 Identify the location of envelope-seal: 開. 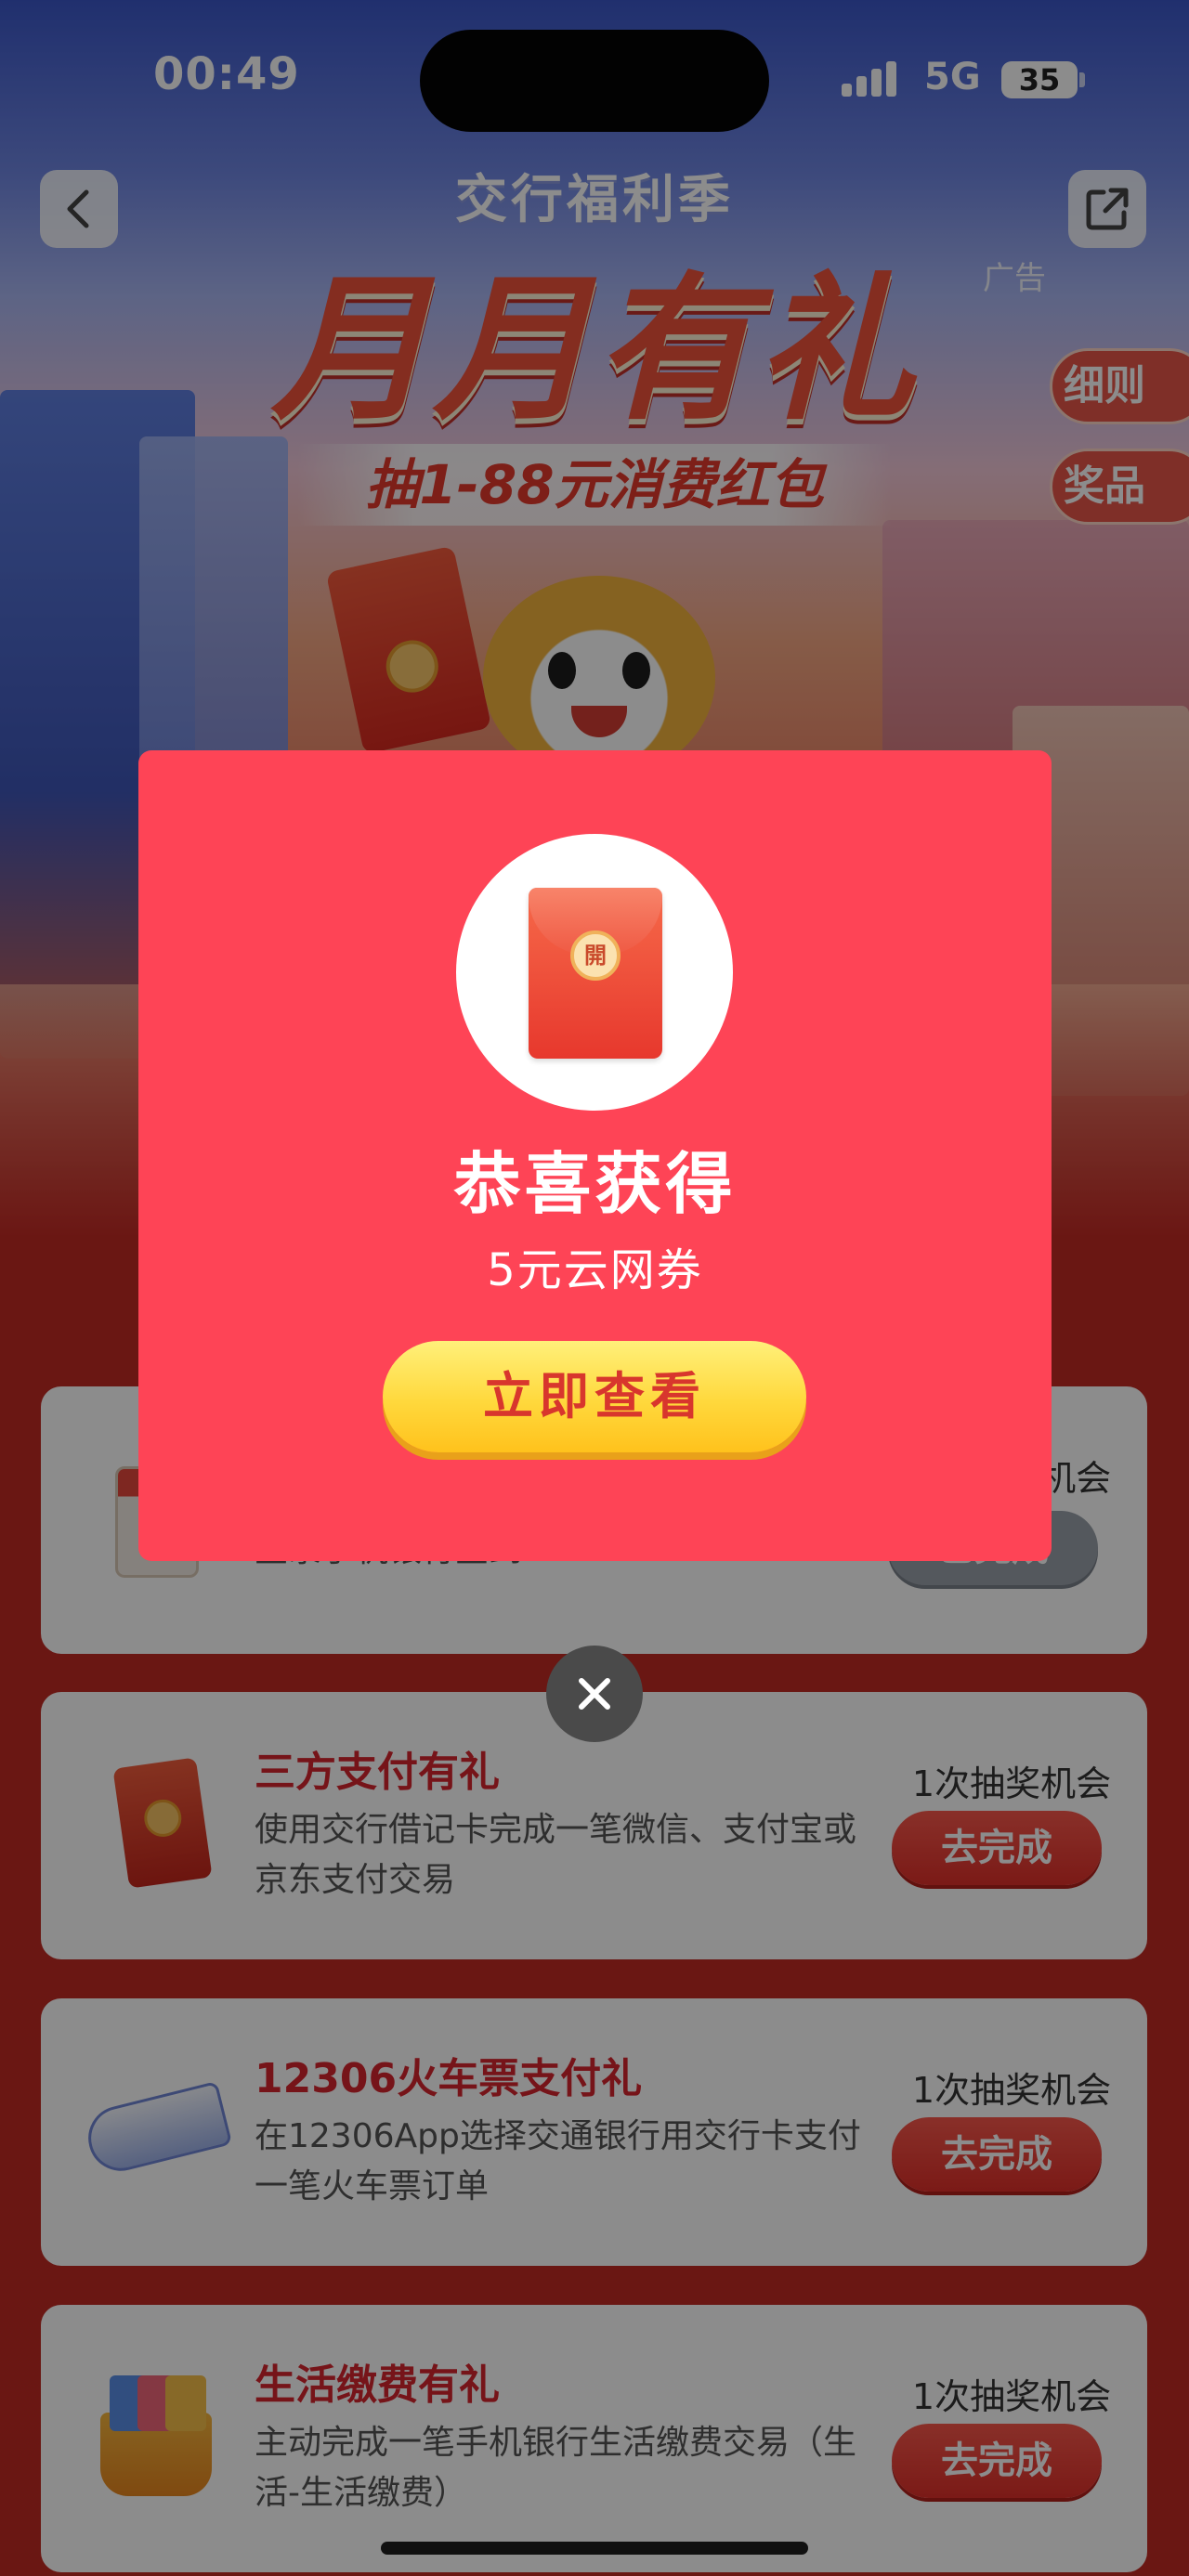
(595, 955).